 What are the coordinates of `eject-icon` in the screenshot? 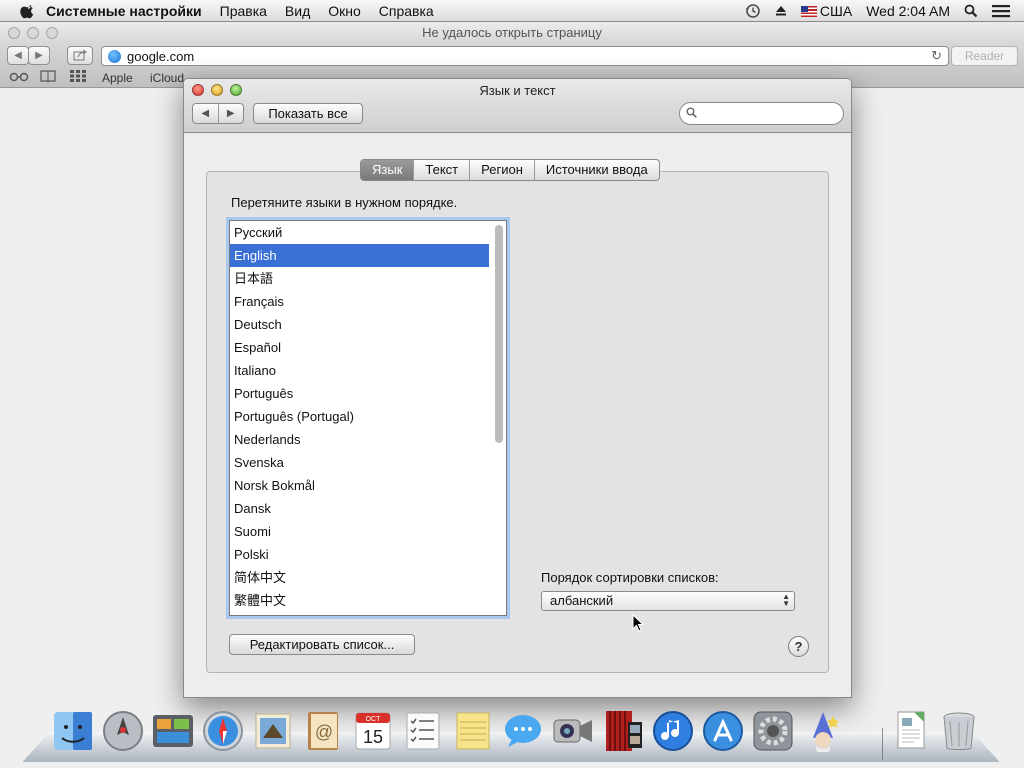 It's located at (781, 11).